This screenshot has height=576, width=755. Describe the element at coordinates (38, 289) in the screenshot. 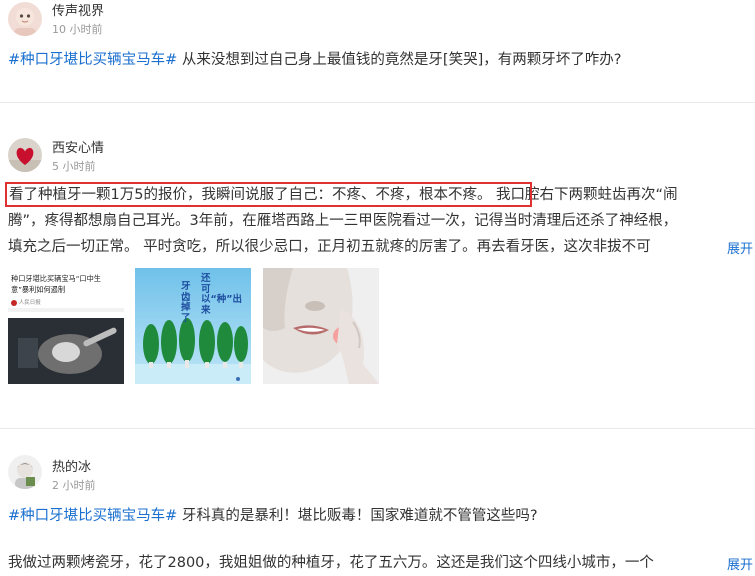

I see `news-title-line-2: 意”暴利如何遏制` at that location.